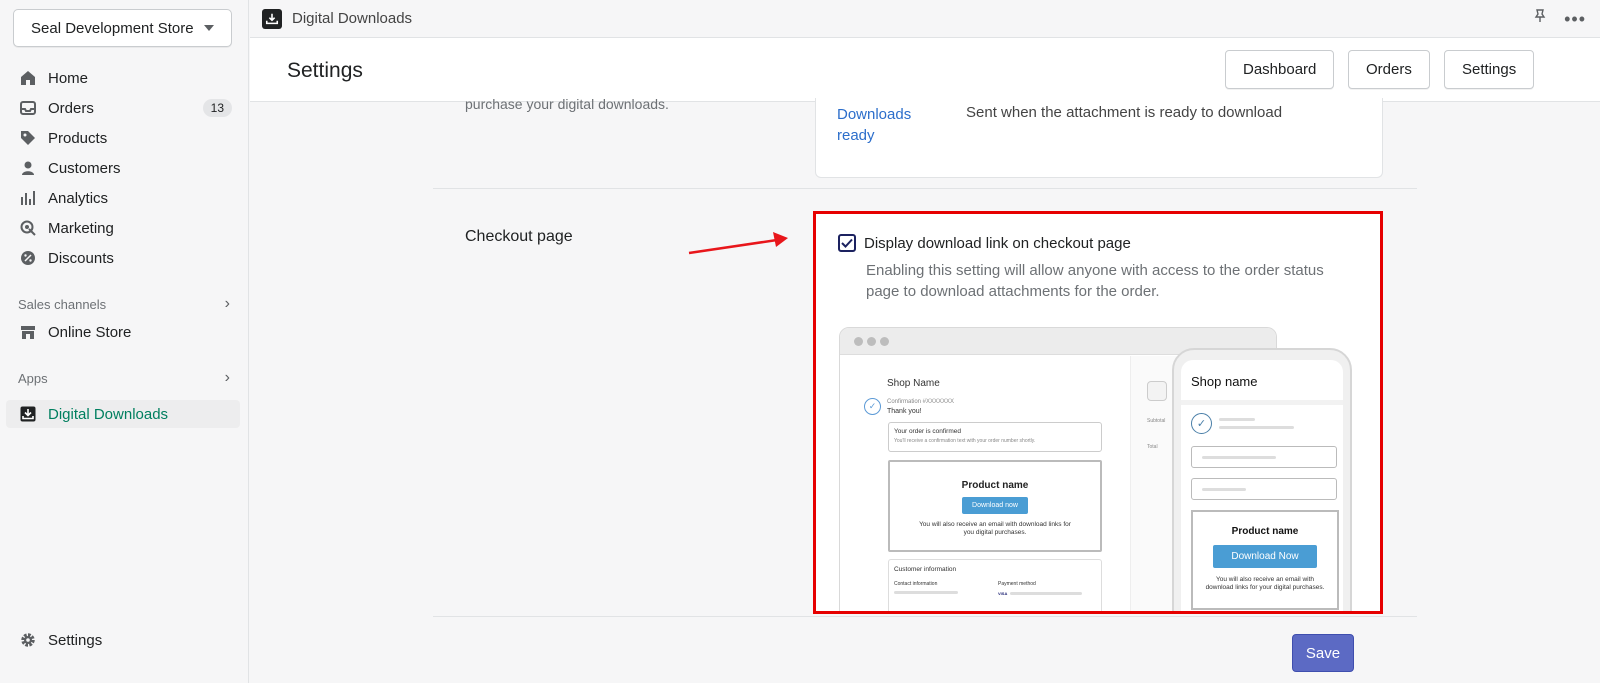  I want to click on section-description: purchase your digital downloads., so click(567, 104).